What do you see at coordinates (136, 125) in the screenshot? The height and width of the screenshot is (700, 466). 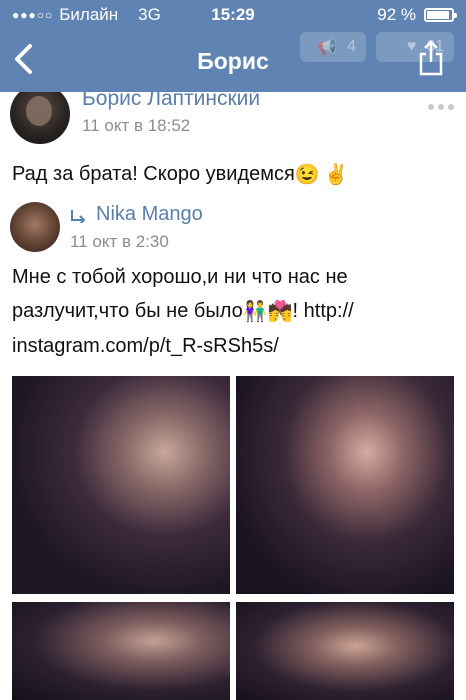 I see `post-date: 11 окт в 18:52` at bounding box center [136, 125].